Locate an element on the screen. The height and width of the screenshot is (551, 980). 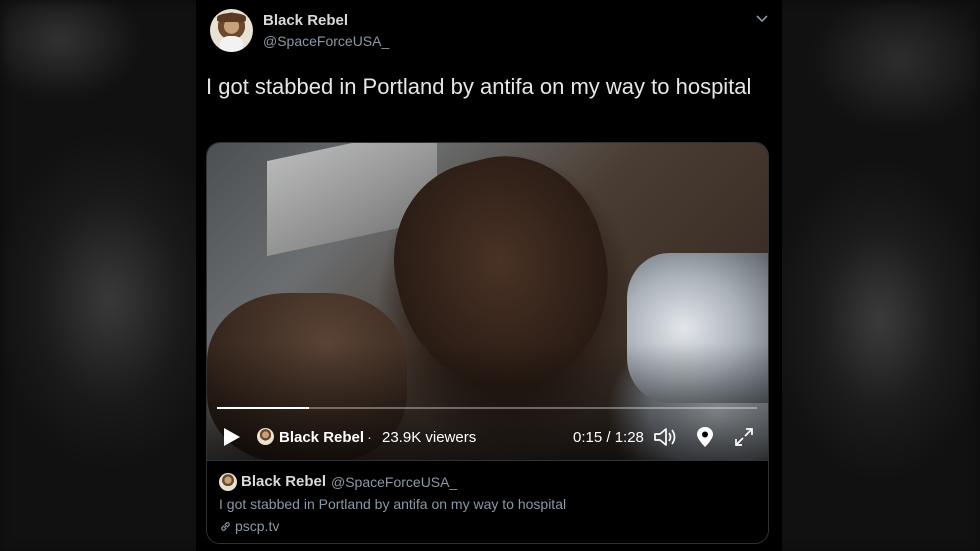
card-link: pscp.tv is located at coordinates (249, 526).